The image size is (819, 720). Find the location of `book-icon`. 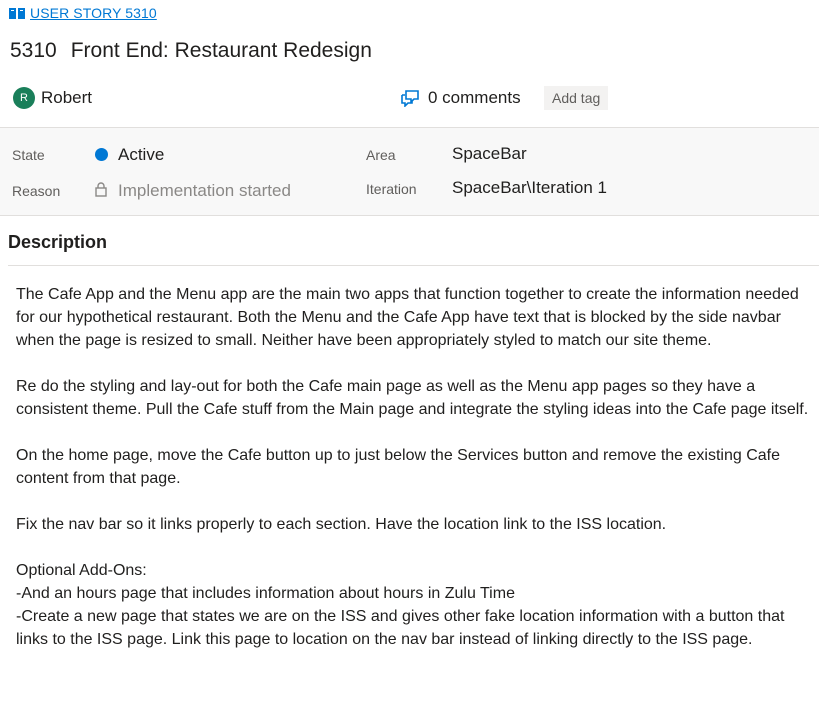

book-icon is located at coordinates (17, 13).